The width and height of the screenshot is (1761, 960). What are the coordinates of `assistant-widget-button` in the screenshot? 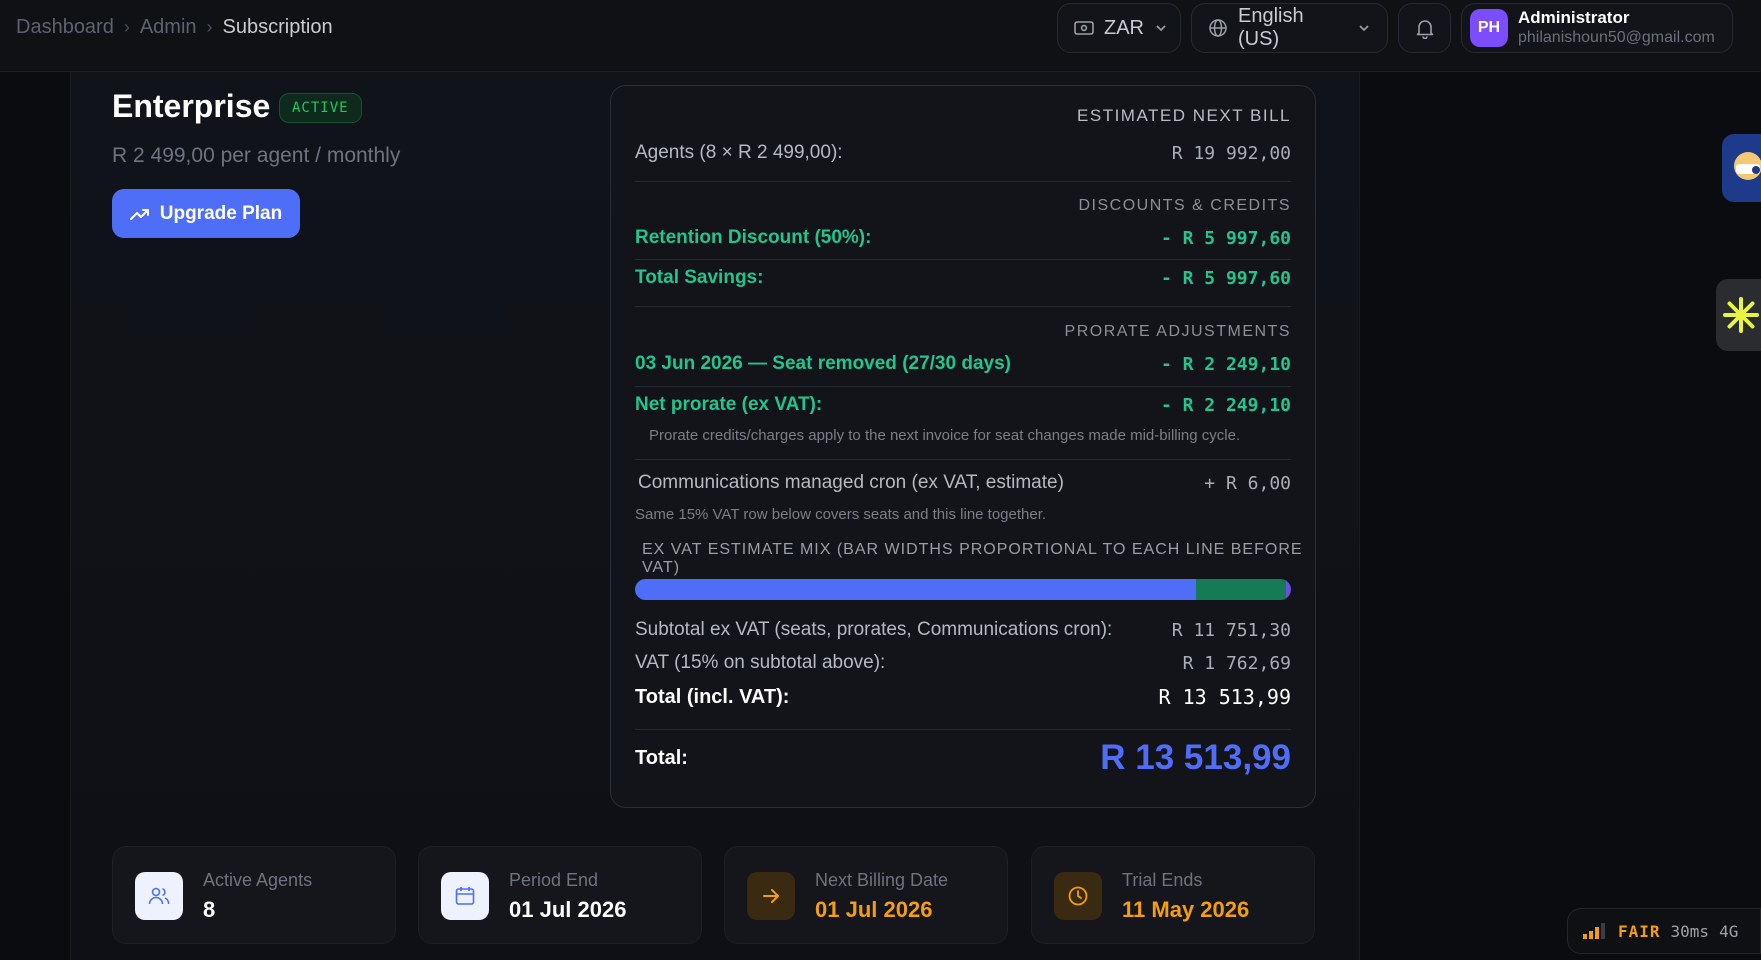 It's located at (1738, 315).